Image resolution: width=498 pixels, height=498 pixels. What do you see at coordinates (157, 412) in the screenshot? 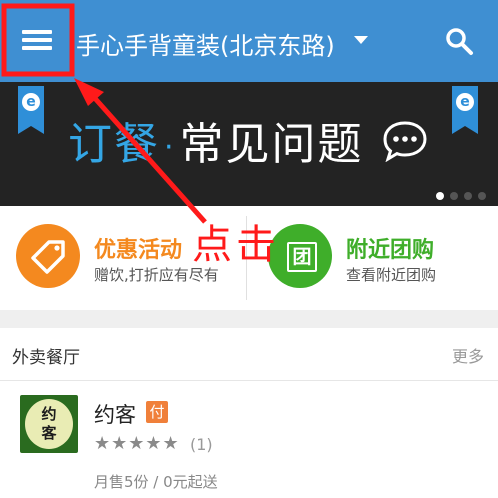
I see `online-payment-badge: 付` at bounding box center [157, 412].